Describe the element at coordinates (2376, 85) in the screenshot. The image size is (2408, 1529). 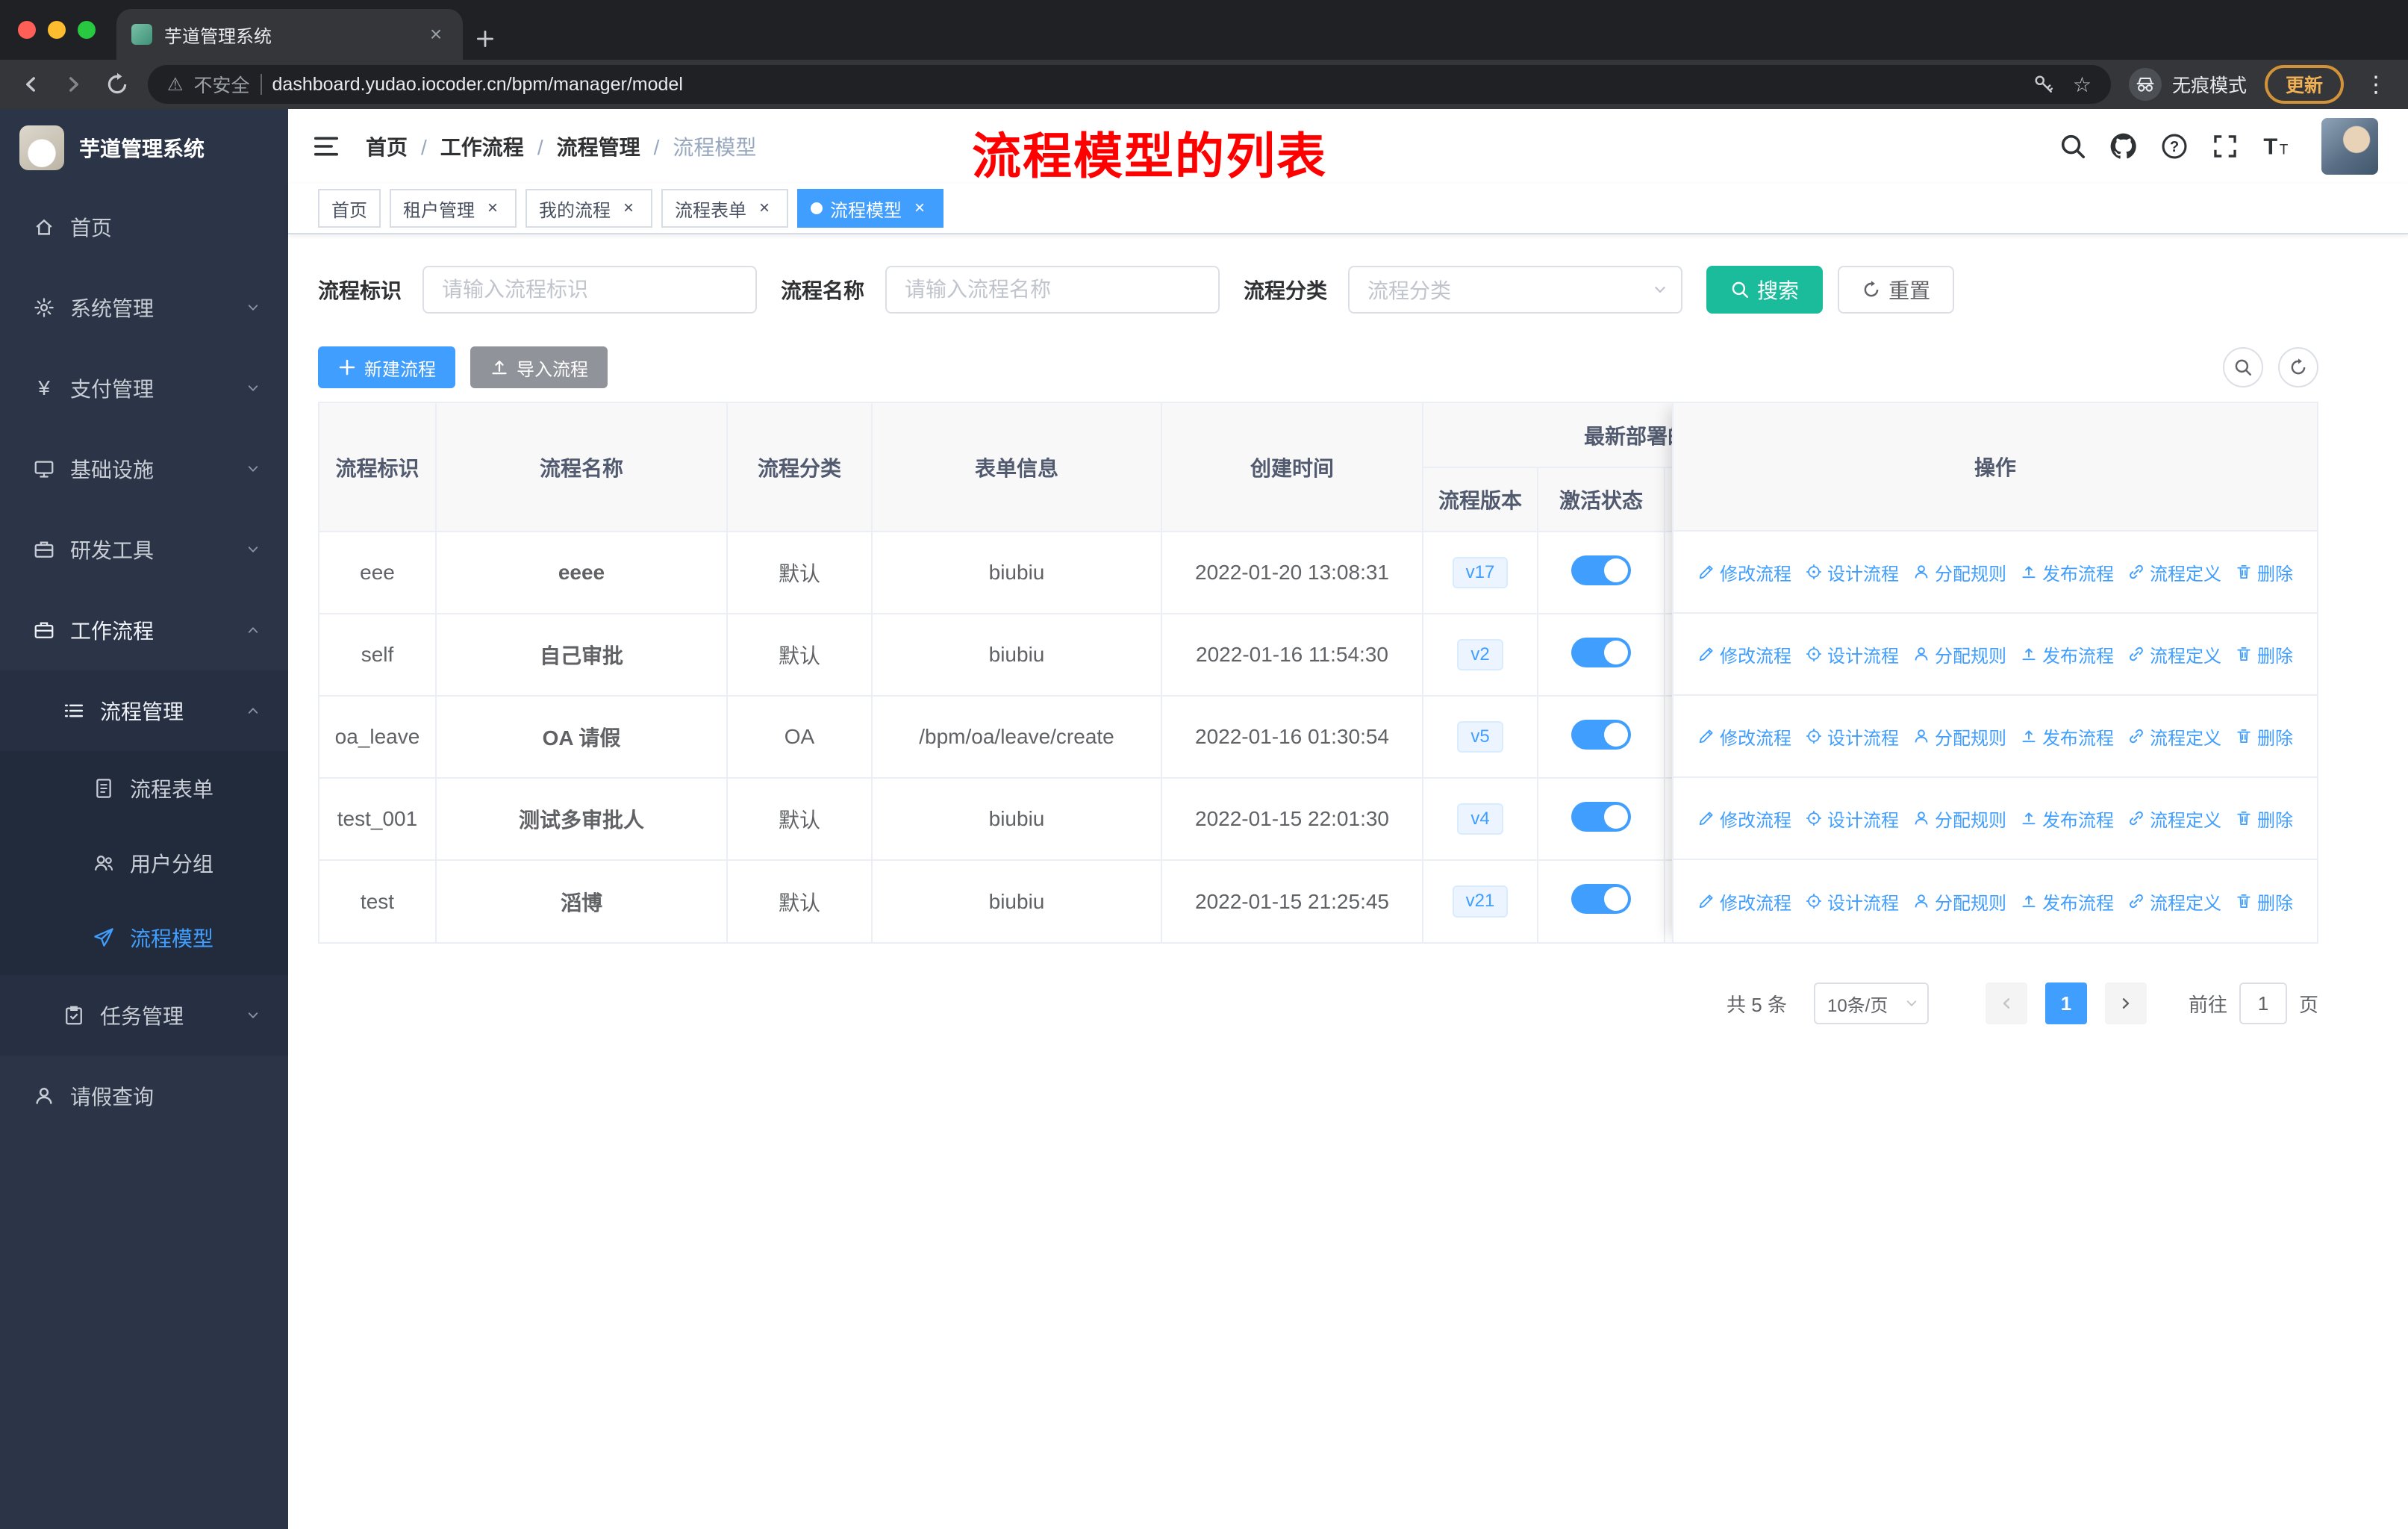
I see `browser-menu-icon: ⋮` at that location.